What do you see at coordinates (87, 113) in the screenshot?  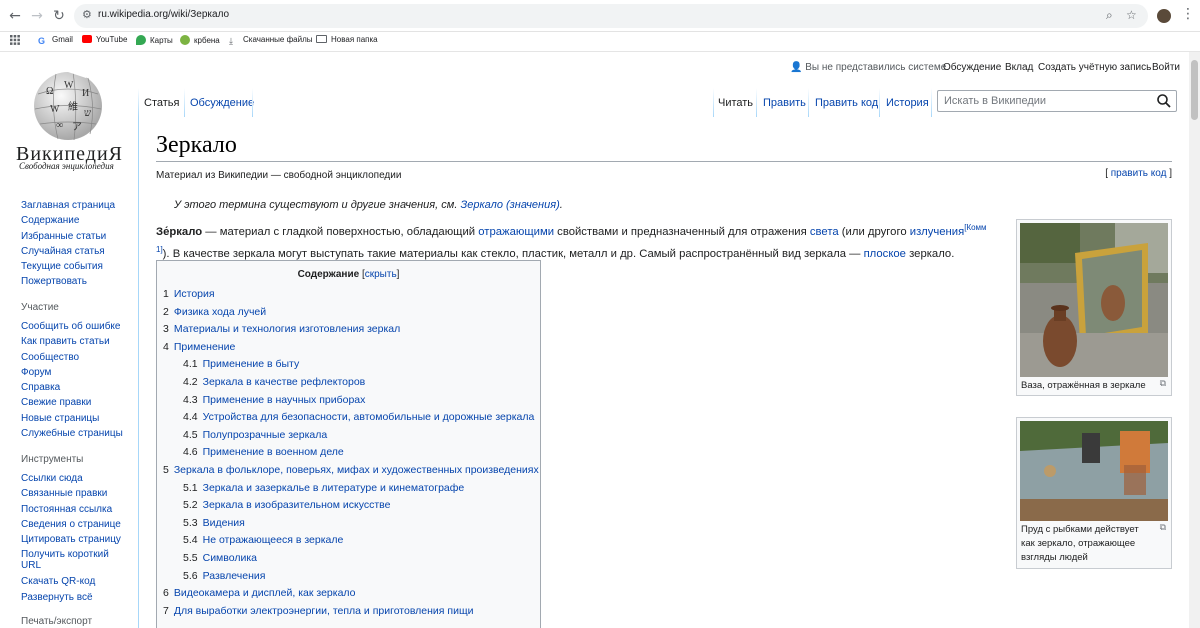 I see `svg-text: ש` at bounding box center [87, 113].